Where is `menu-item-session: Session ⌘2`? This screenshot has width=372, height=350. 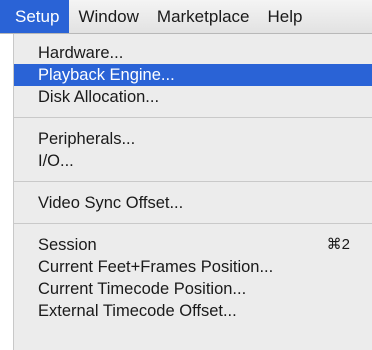
menu-item-session: Session ⌘2 is located at coordinates (193, 245).